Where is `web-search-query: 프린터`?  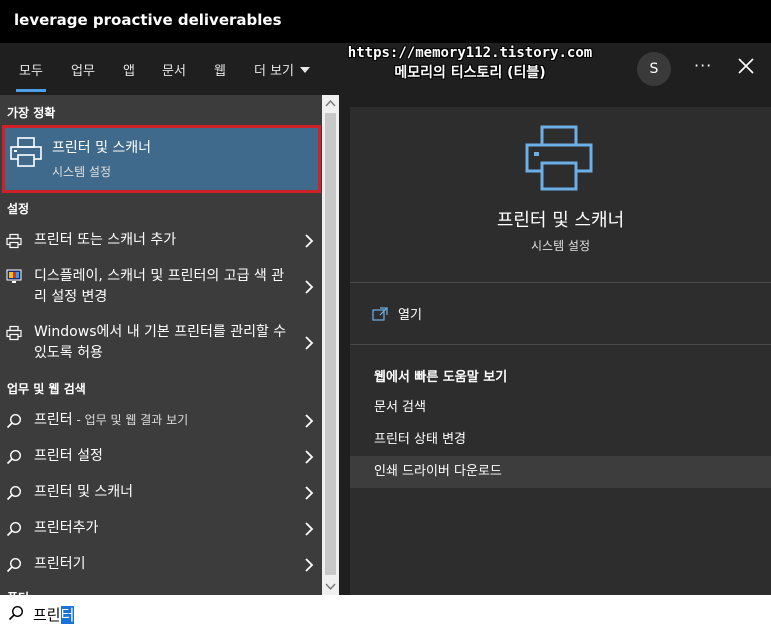
web-search-query: 프린터 is located at coordinates (53, 420).